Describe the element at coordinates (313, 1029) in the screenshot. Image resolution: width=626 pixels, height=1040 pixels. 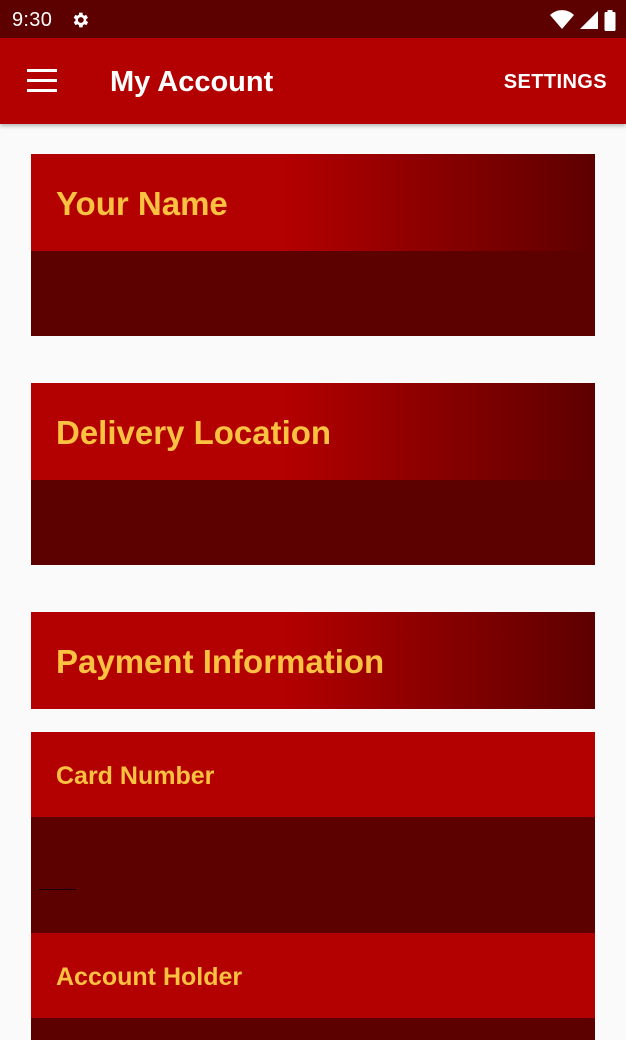
I see `account-holder-field` at that location.